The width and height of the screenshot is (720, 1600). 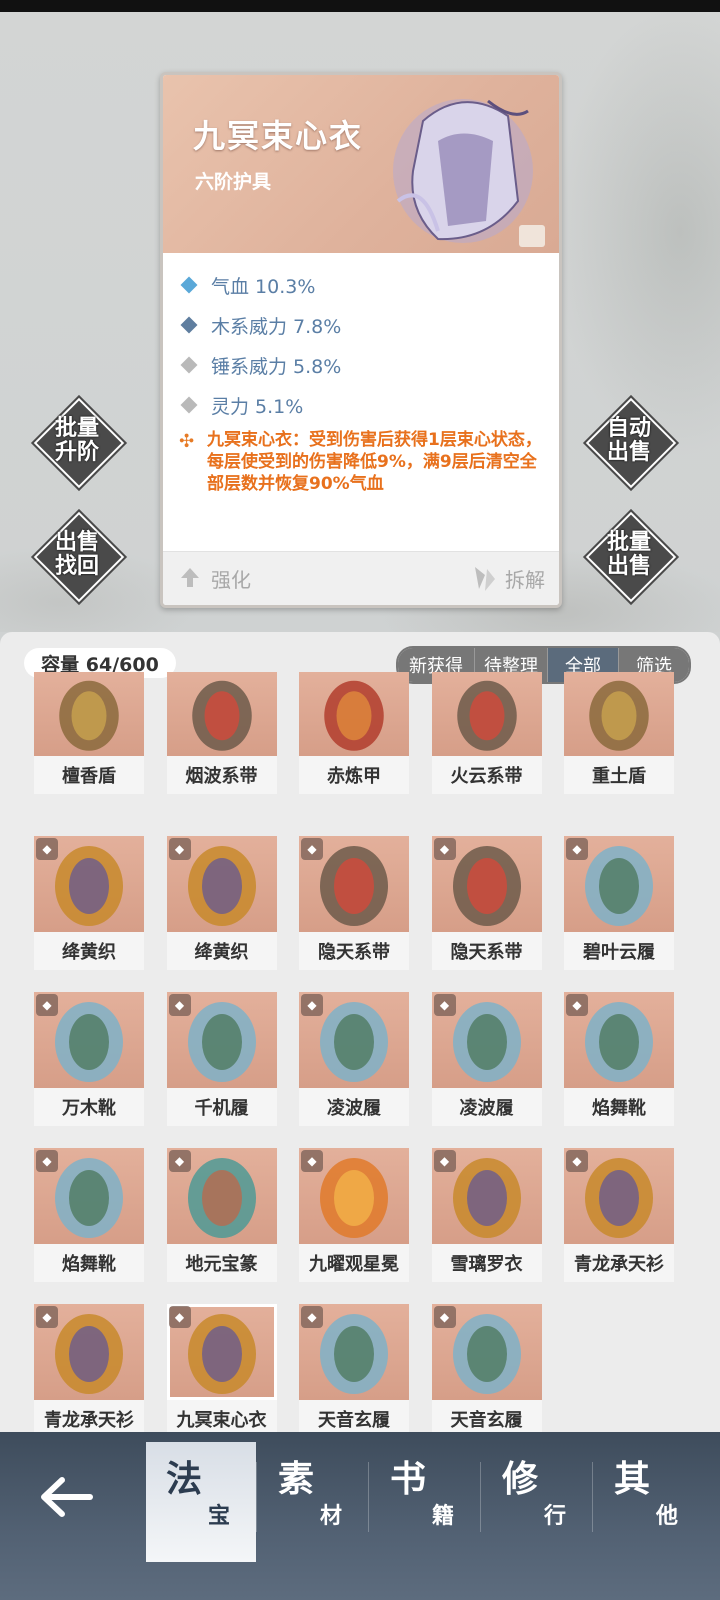 I want to click on batch-upgrade-label-1: 批量, so click(x=76, y=428).